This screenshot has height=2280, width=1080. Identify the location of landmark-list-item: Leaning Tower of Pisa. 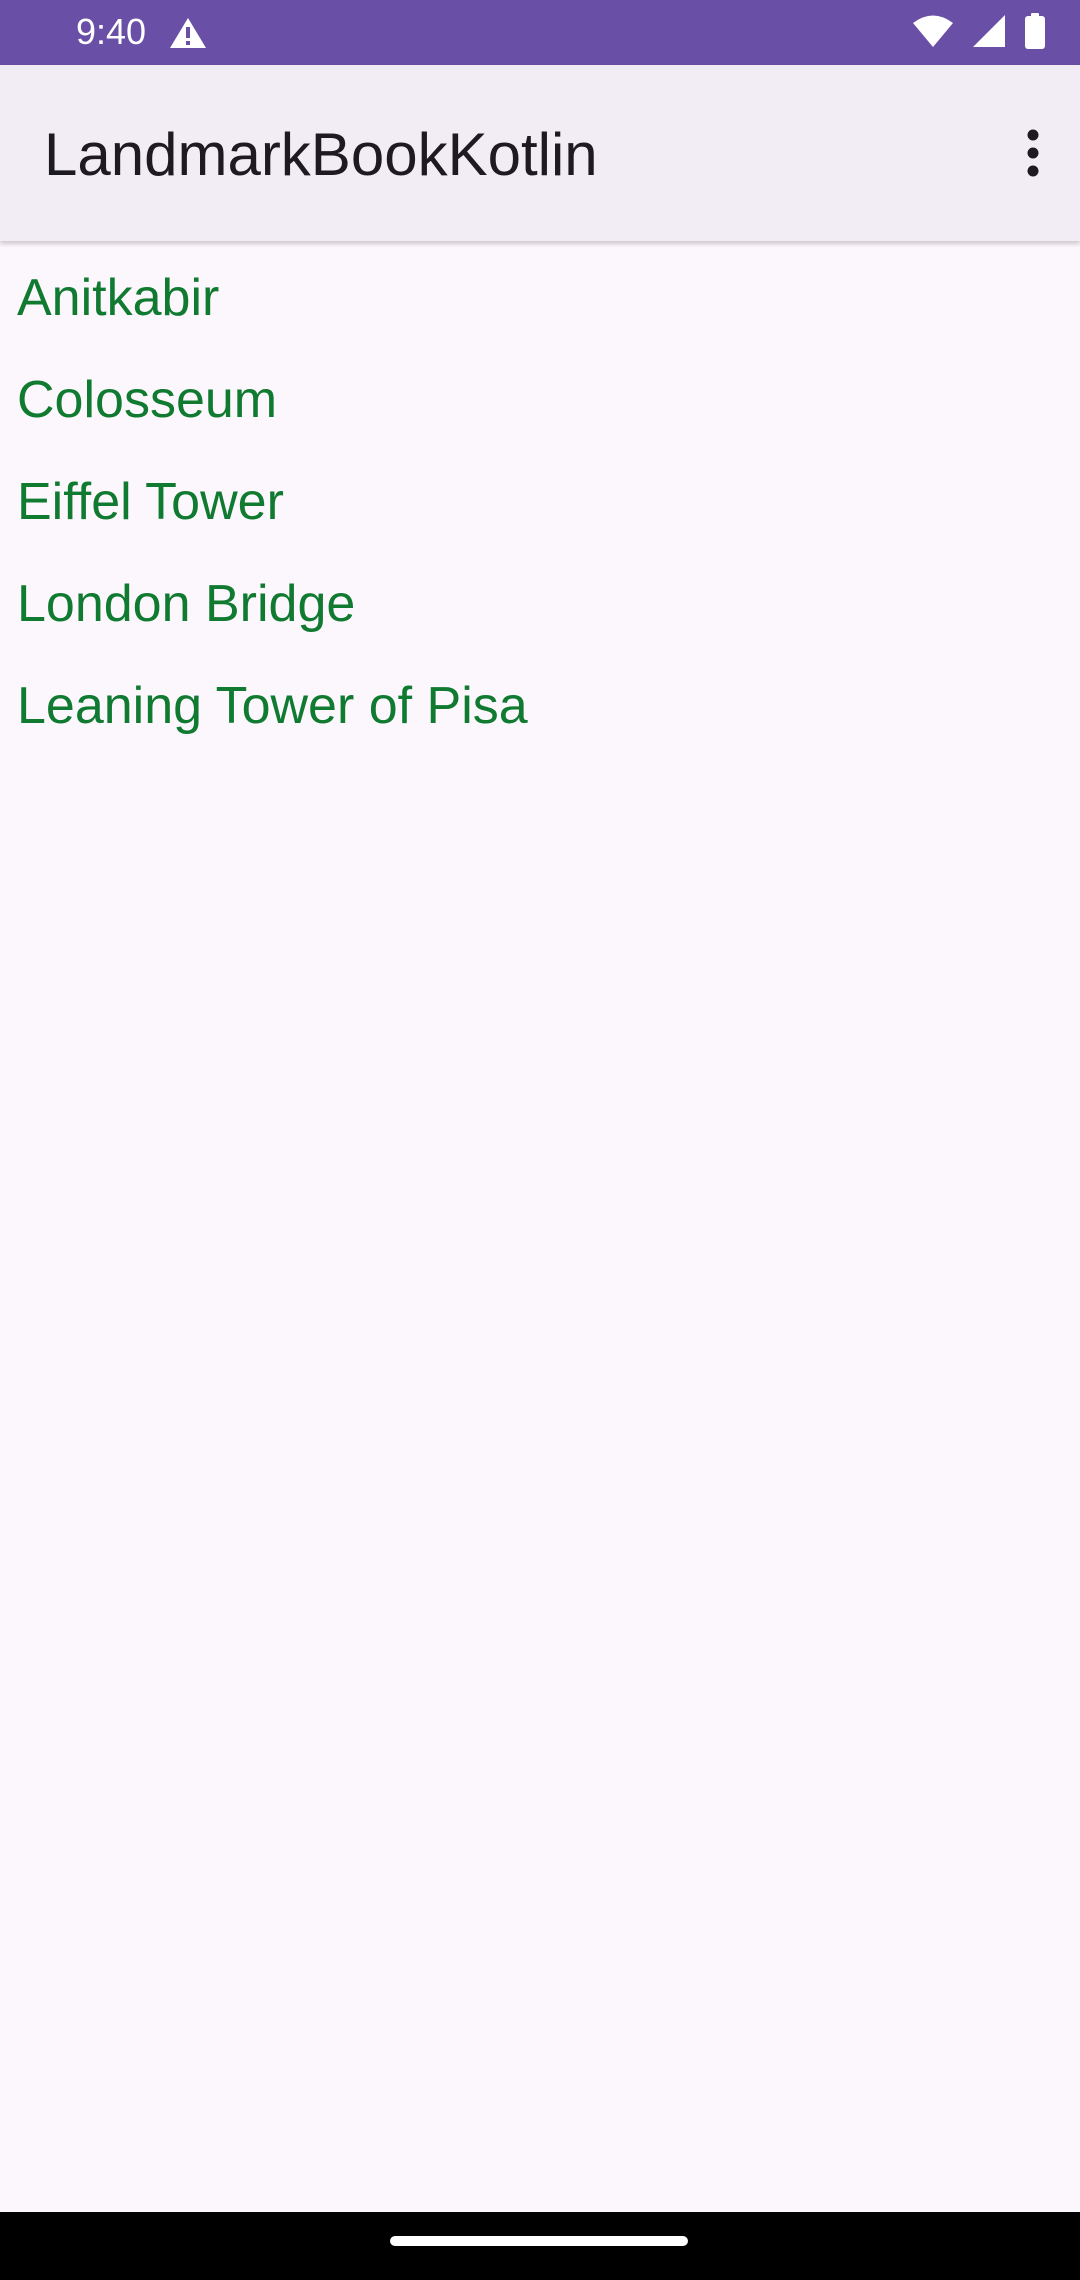
(540, 706).